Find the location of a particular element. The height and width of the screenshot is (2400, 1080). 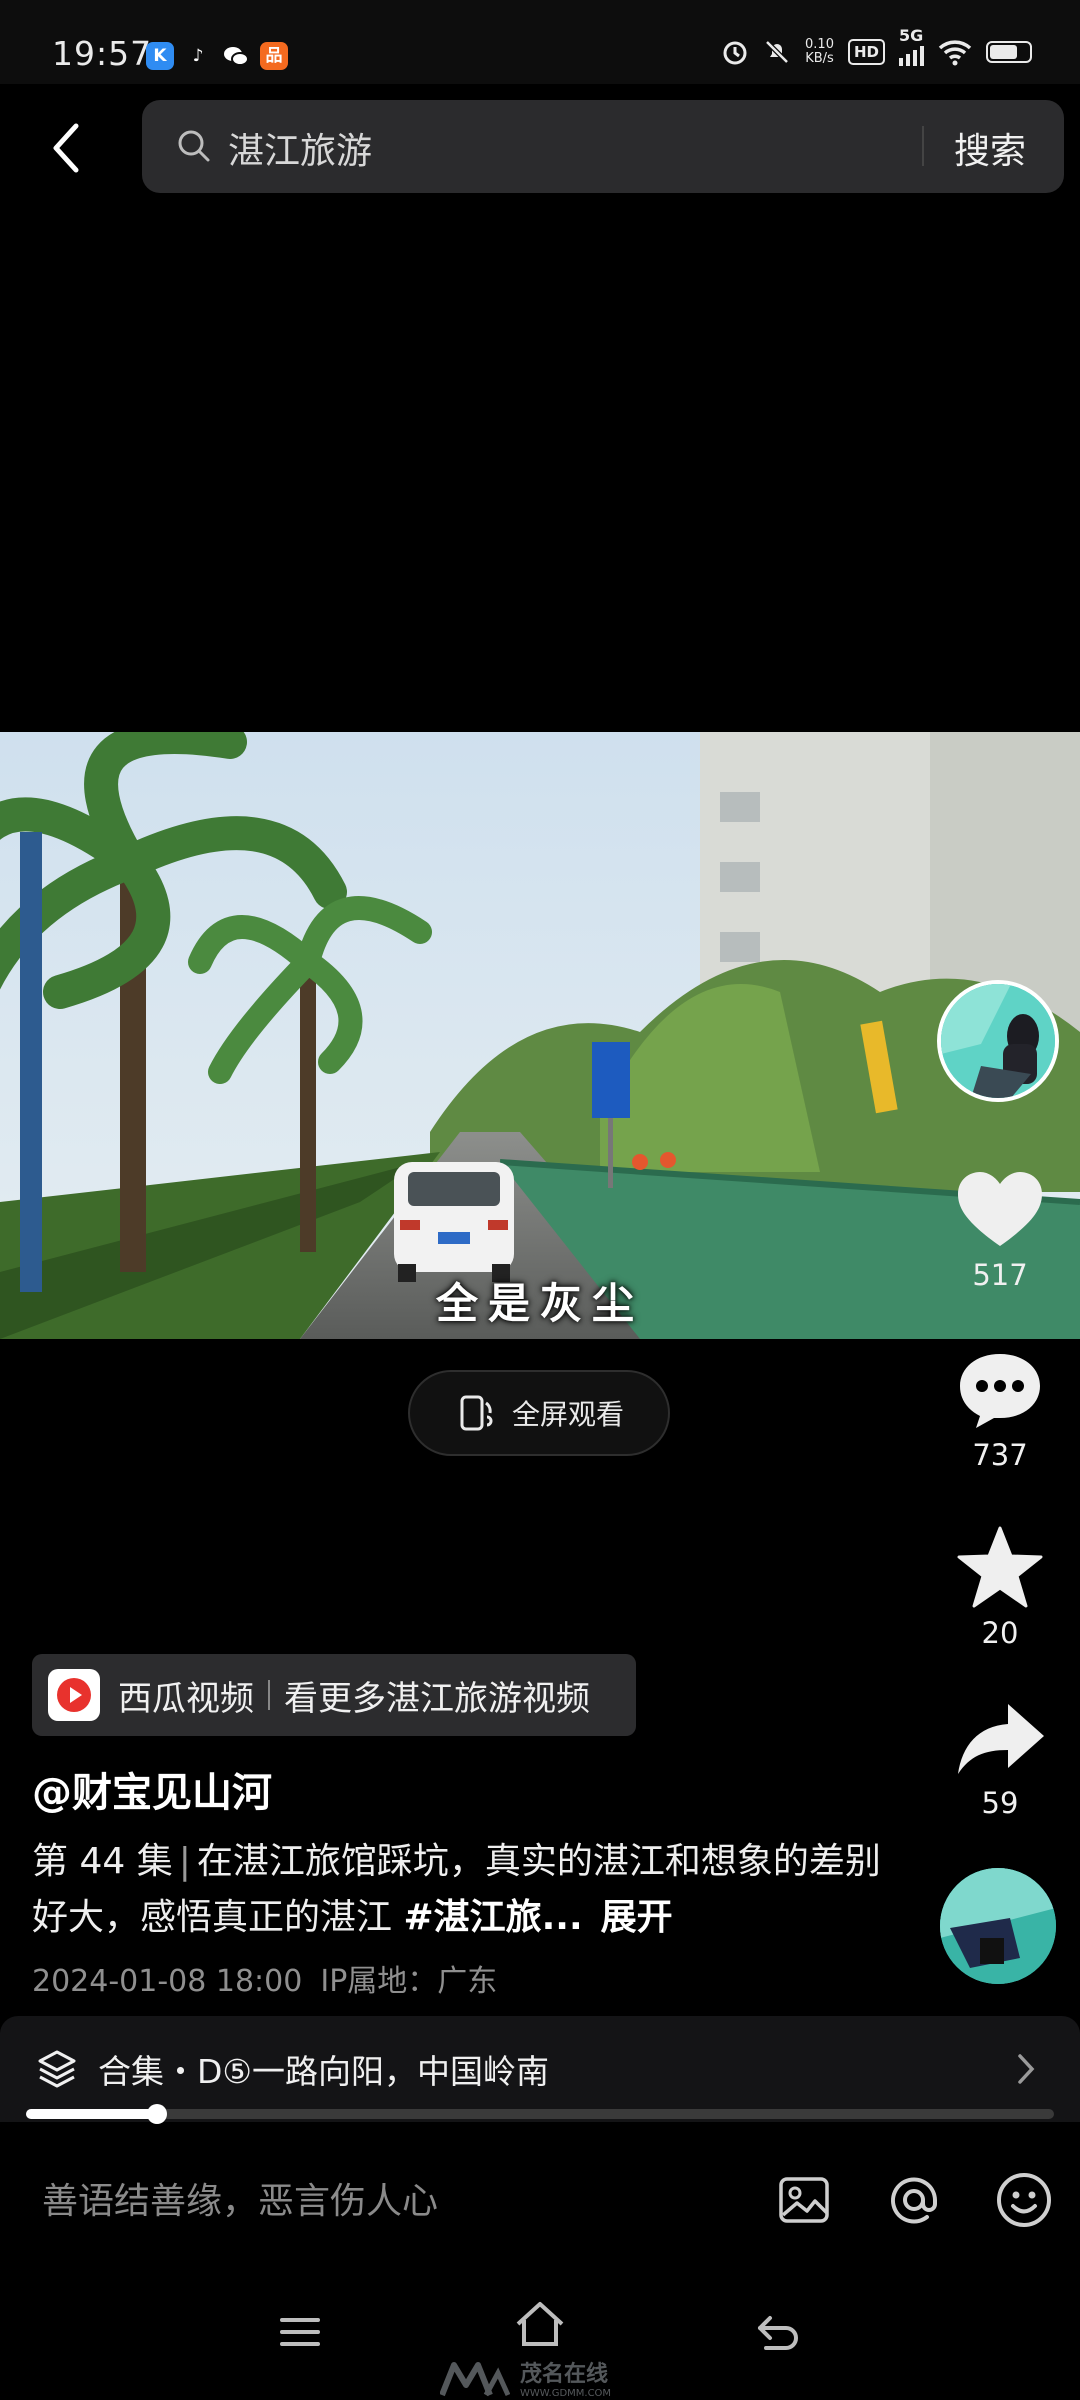

watermark-logo-icon is located at coordinates (475, 2378).